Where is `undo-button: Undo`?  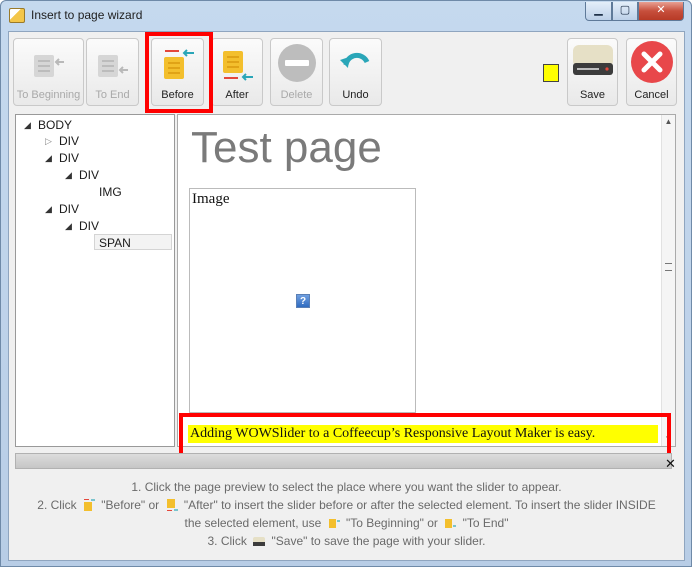
undo-button: Undo is located at coordinates (355, 72).